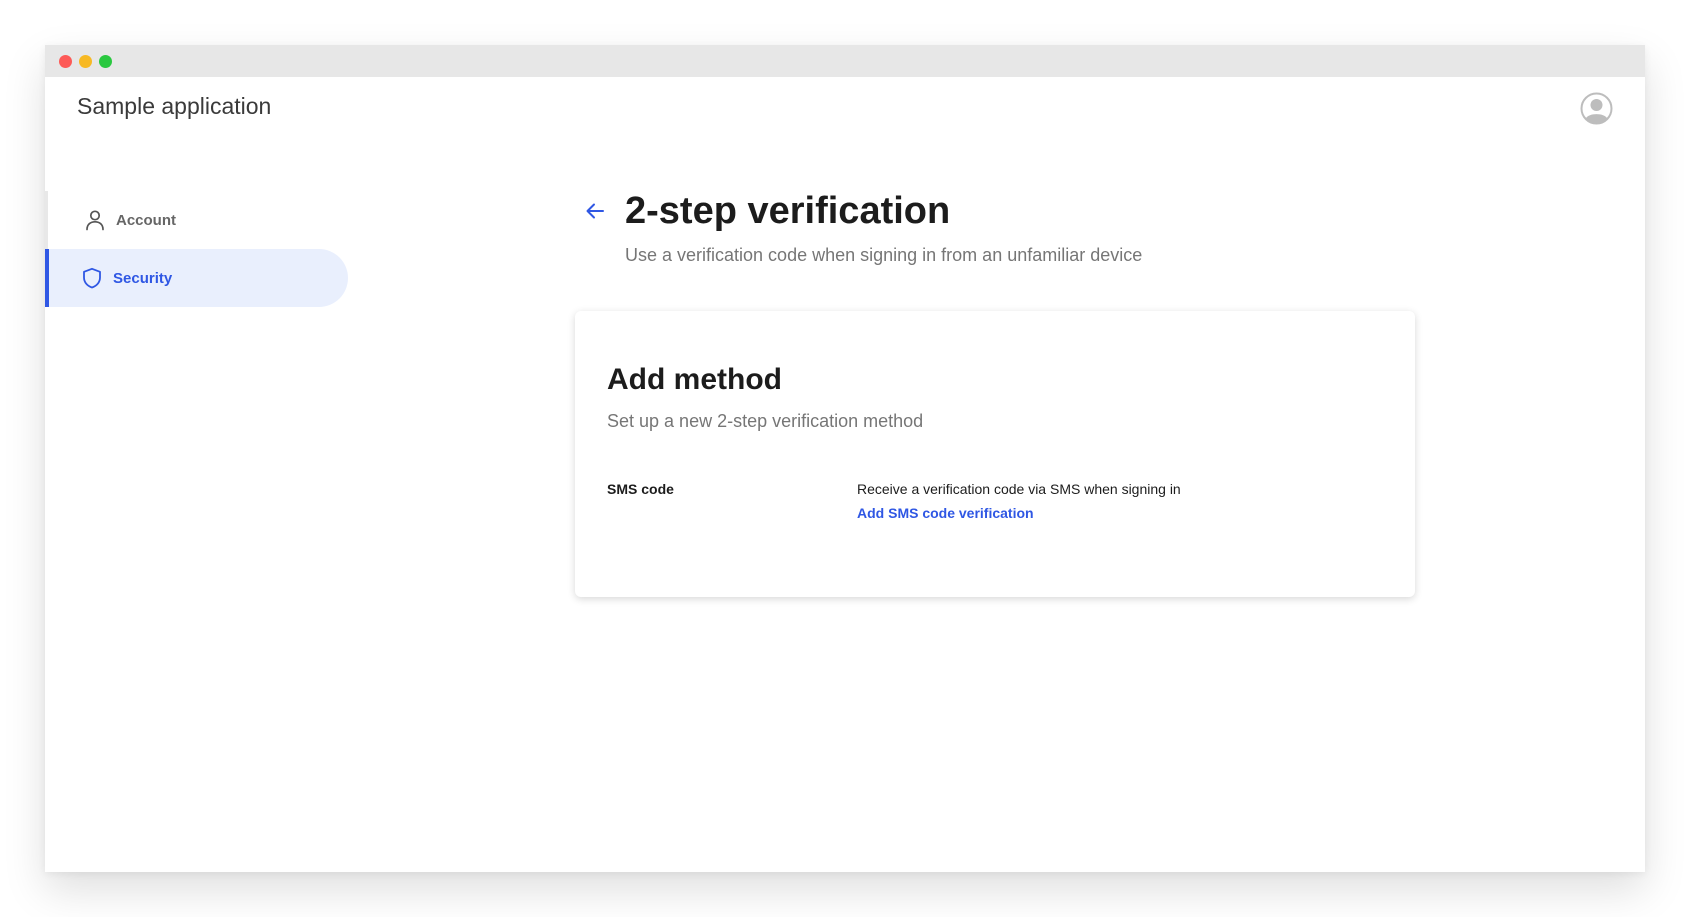 The width and height of the screenshot is (1690, 917). I want to click on sidebar-item-label: Account, so click(146, 220).